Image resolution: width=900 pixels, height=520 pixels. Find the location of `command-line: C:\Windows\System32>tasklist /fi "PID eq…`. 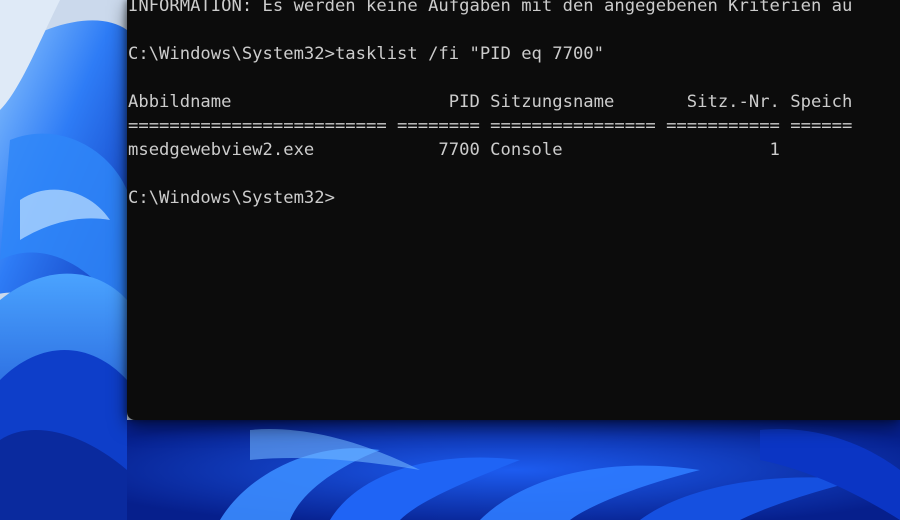

command-line: C:\Windows\System32>tasklist /fi "PID eq… is located at coordinates (366, 54).